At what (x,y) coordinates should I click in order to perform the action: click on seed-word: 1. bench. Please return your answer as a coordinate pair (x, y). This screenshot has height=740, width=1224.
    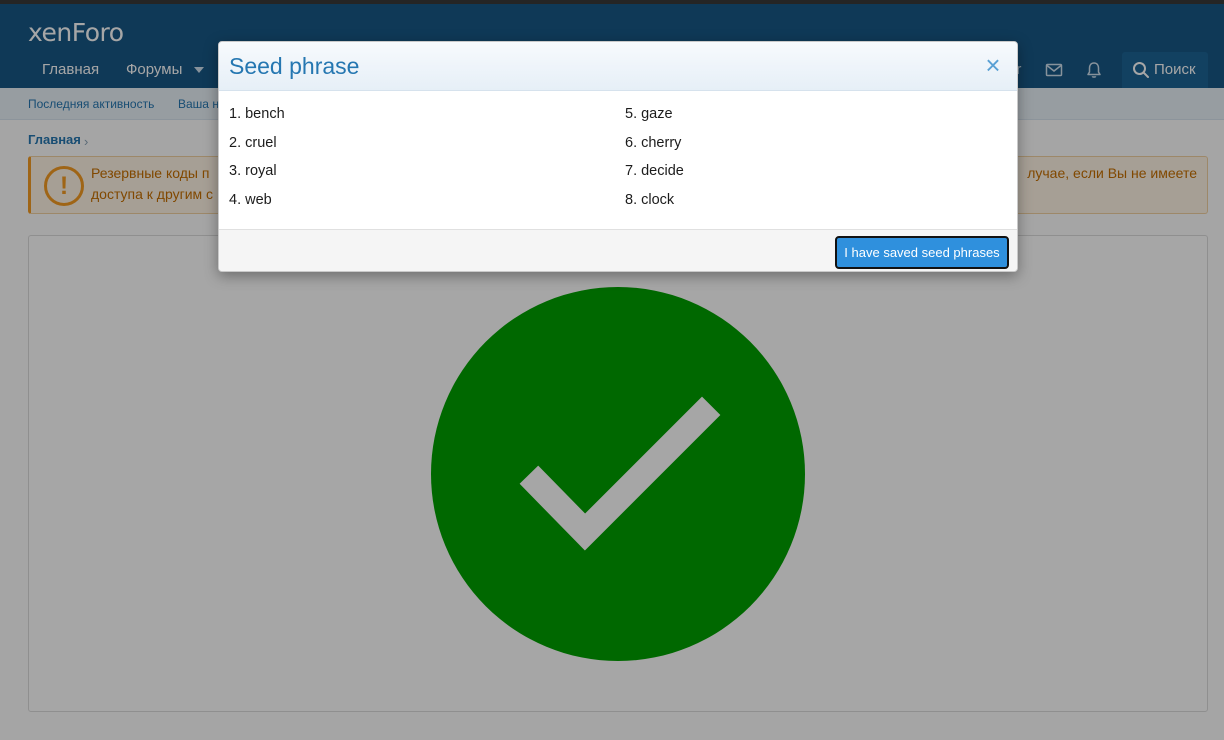
    Looking at the image, I should click on (257, 114).